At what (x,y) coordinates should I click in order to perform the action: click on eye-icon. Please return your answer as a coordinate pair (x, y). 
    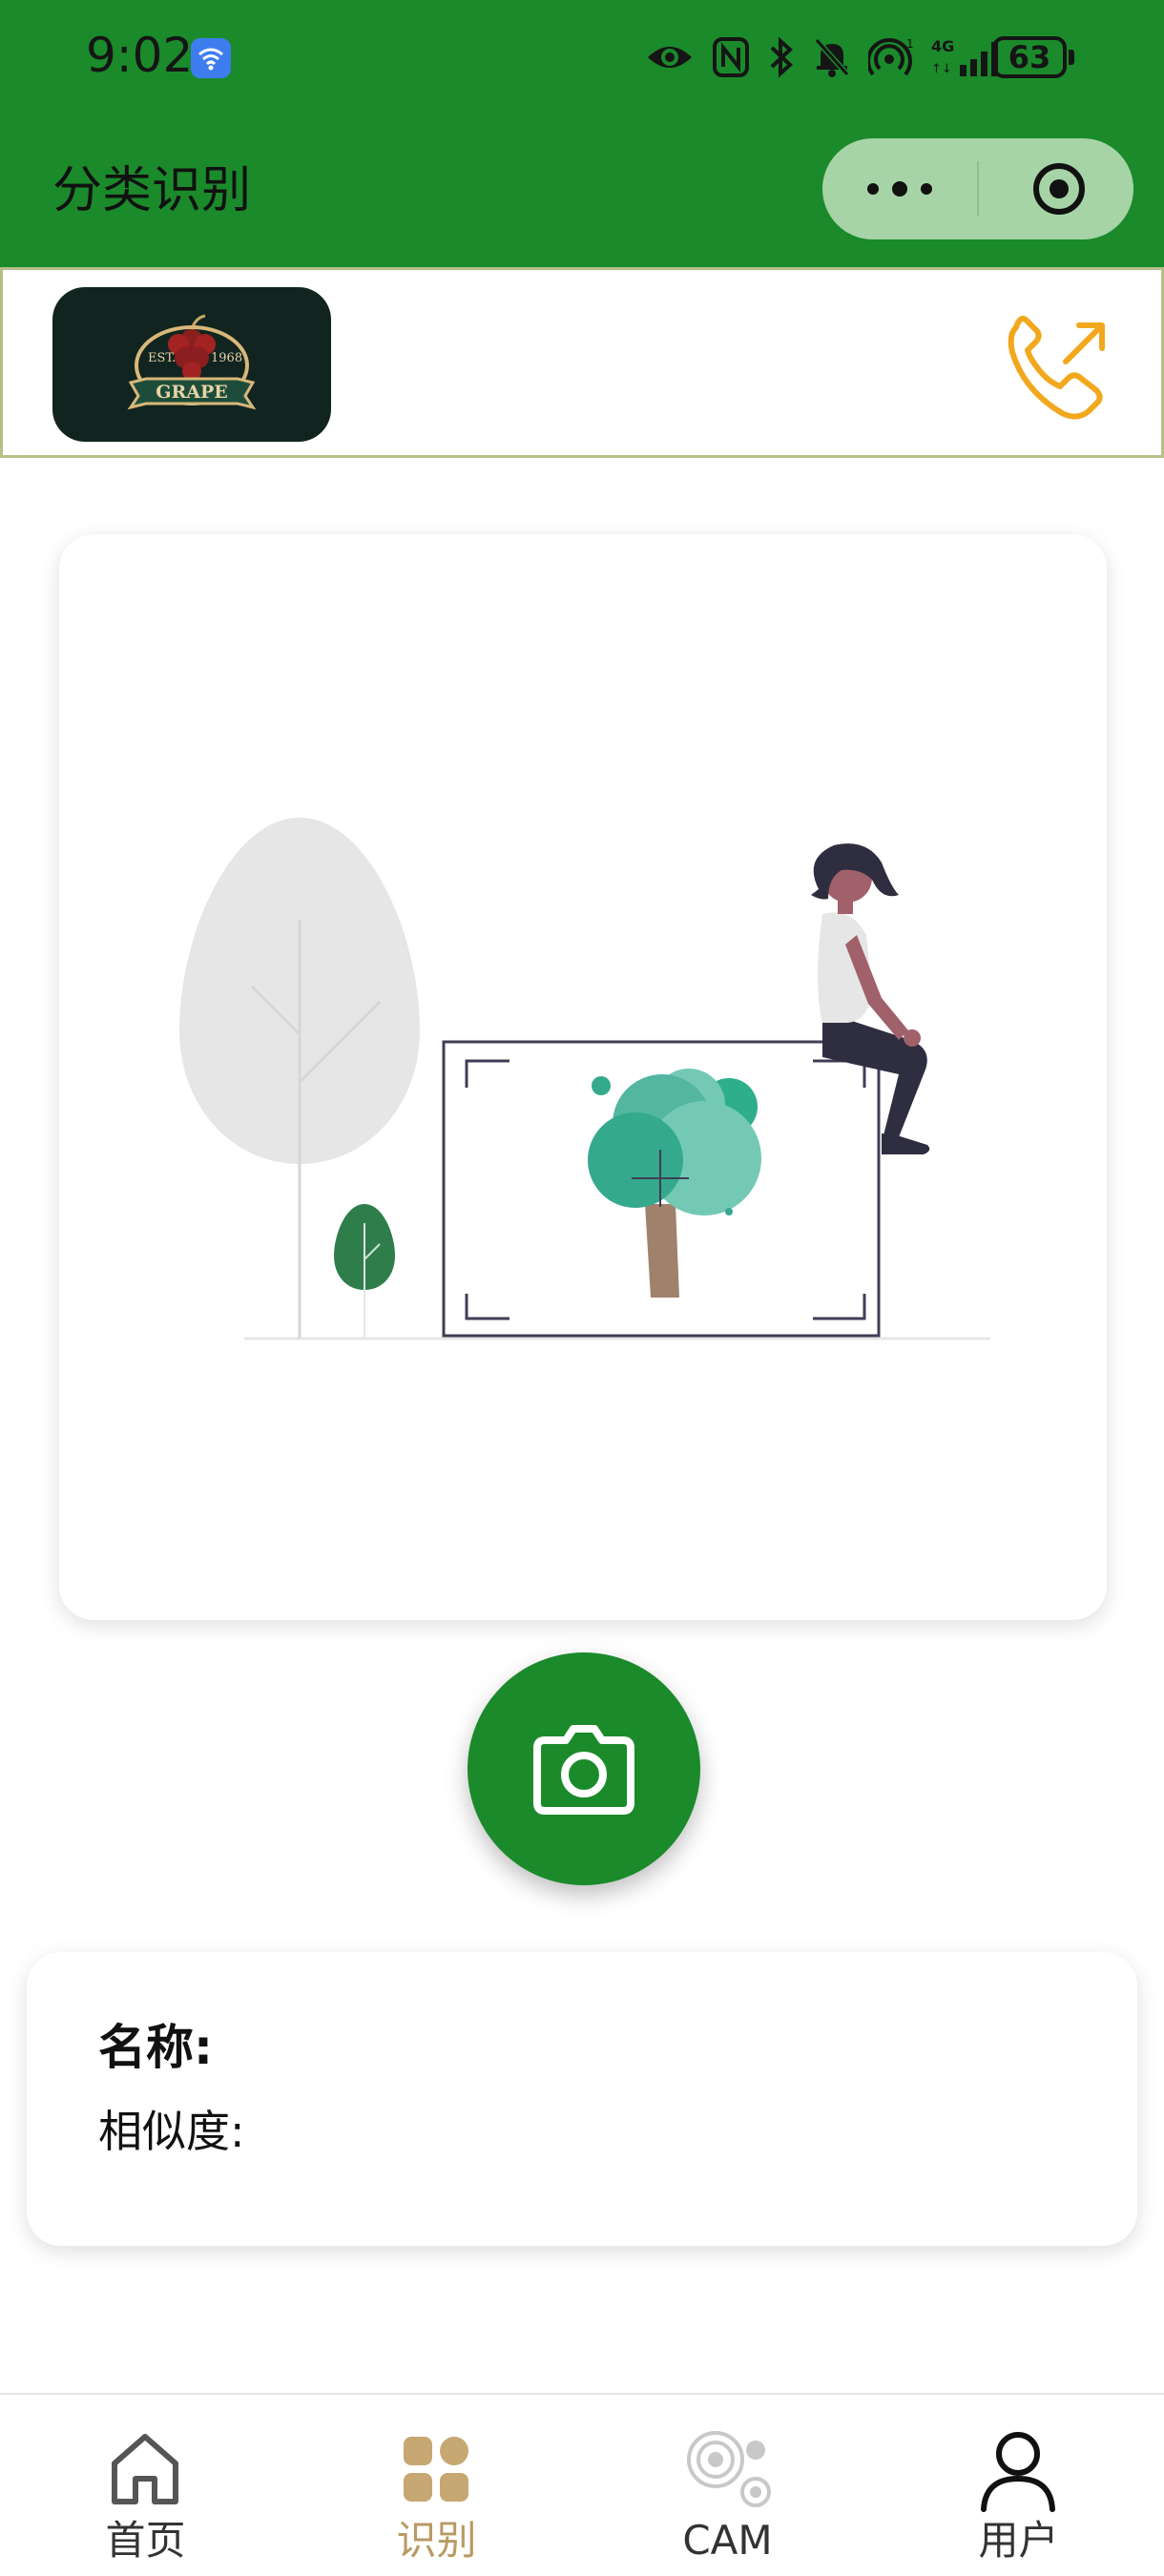
    Looking at the image, I should click on (670, 57).